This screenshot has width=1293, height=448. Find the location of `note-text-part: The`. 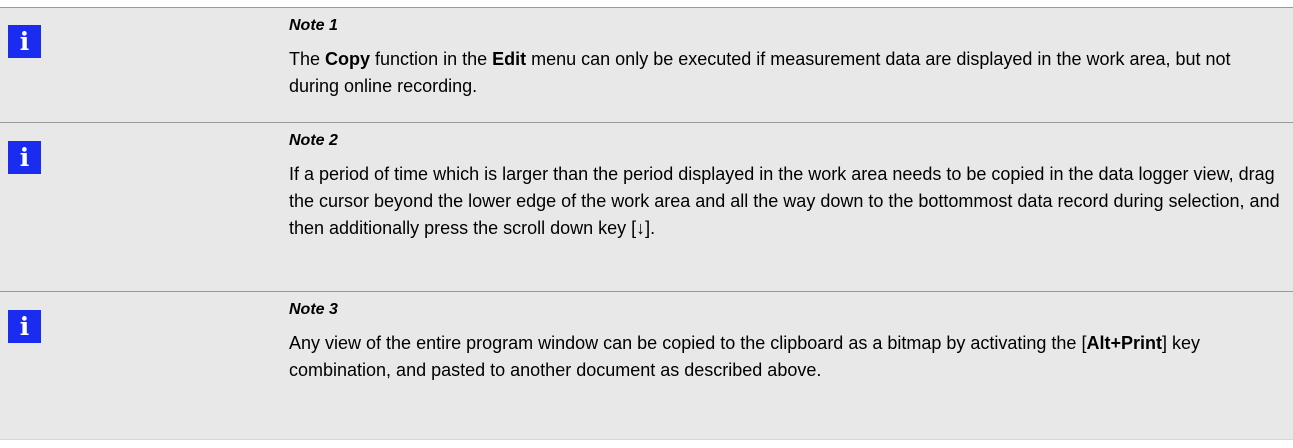

note-text-part: The is located at coordinates (307, 59).